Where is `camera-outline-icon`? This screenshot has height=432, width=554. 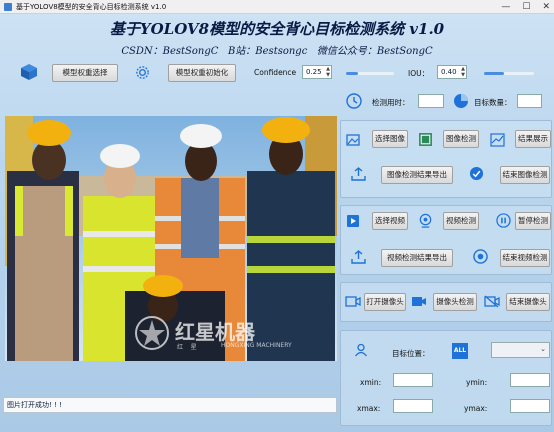 camera-outline-icon is located at coordinates (353, 301).